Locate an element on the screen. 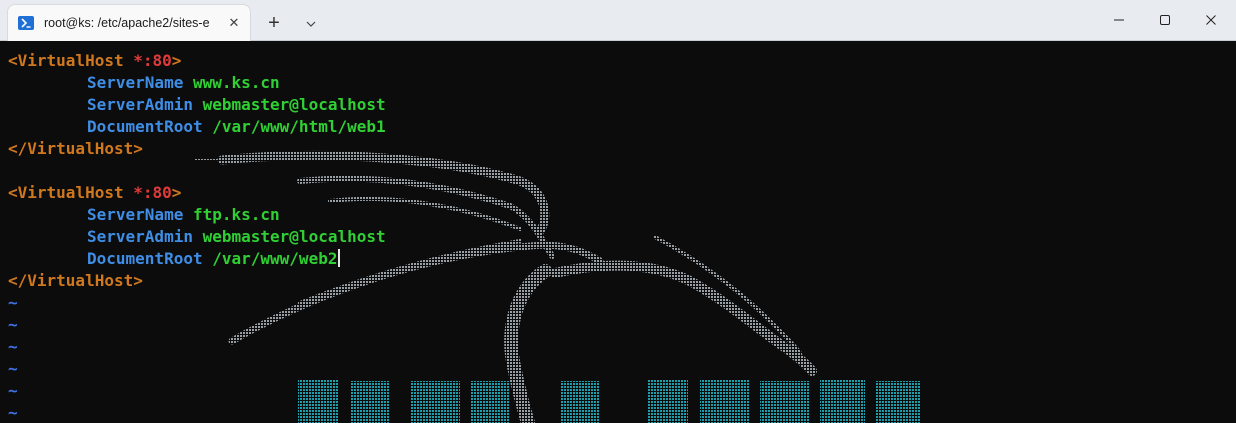 Image resolution: width=1236 pixels, height=423 pixels. directive-value: /var/www/web2 is located at coordinates (275, 258).